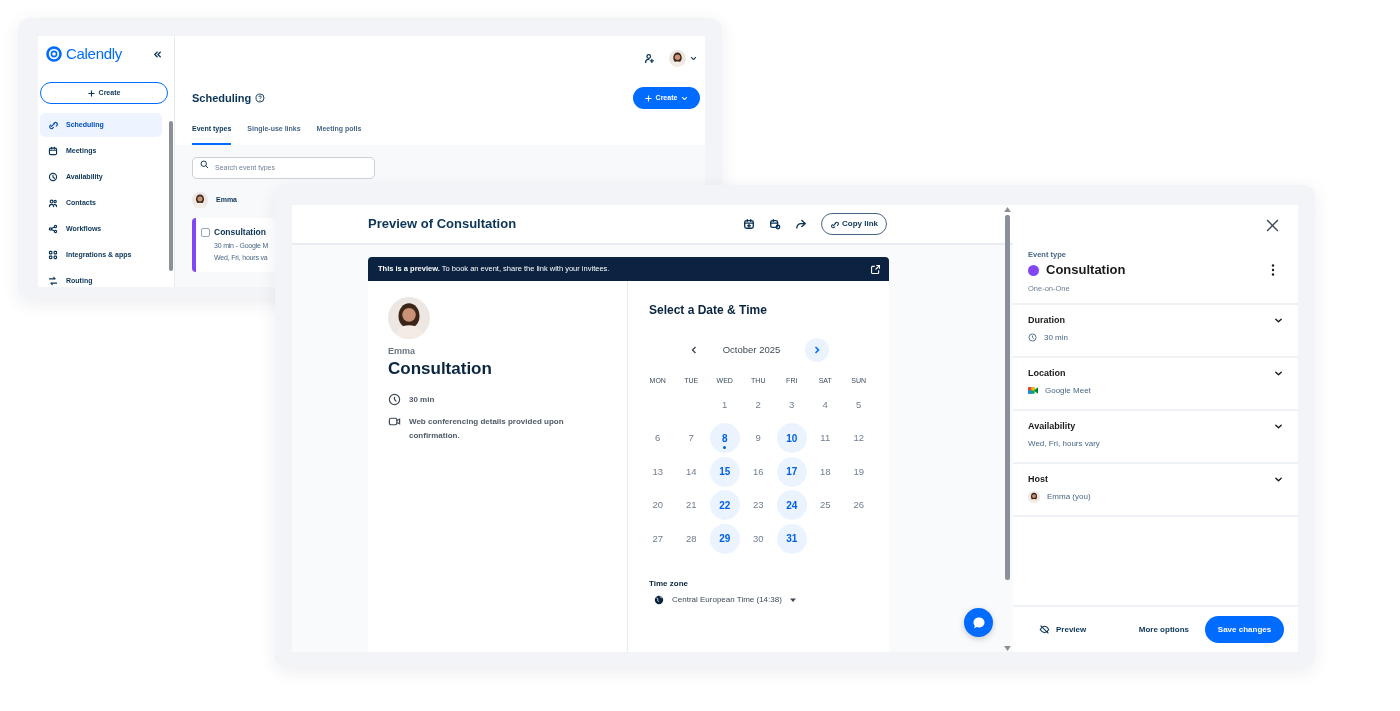  I want to click on share-icon, so click(801, 224).